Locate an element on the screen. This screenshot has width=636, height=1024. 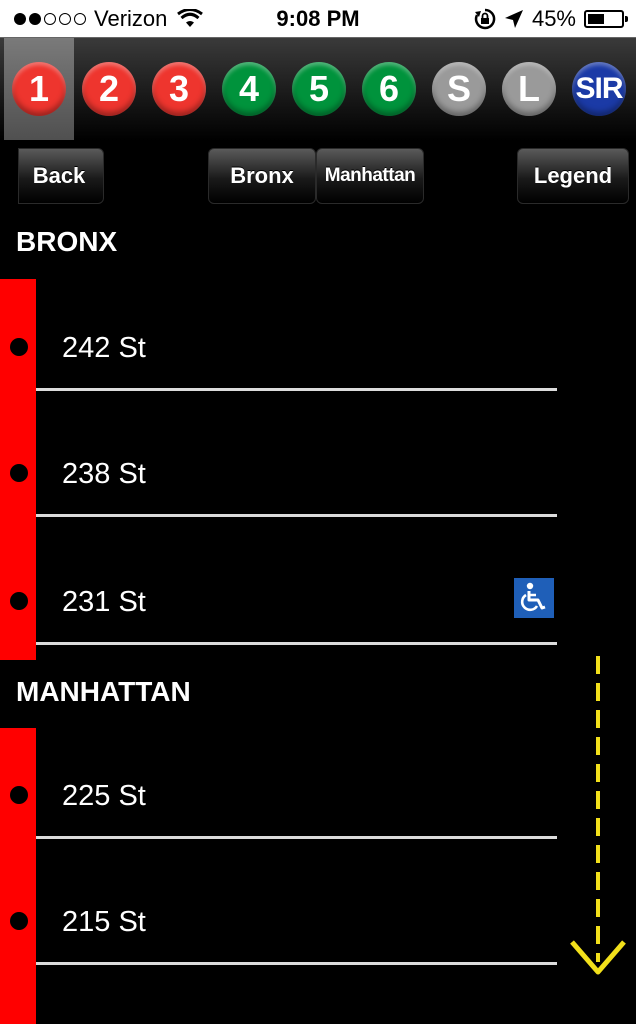
legend-button: Legend is located at coordinates (573, 176).